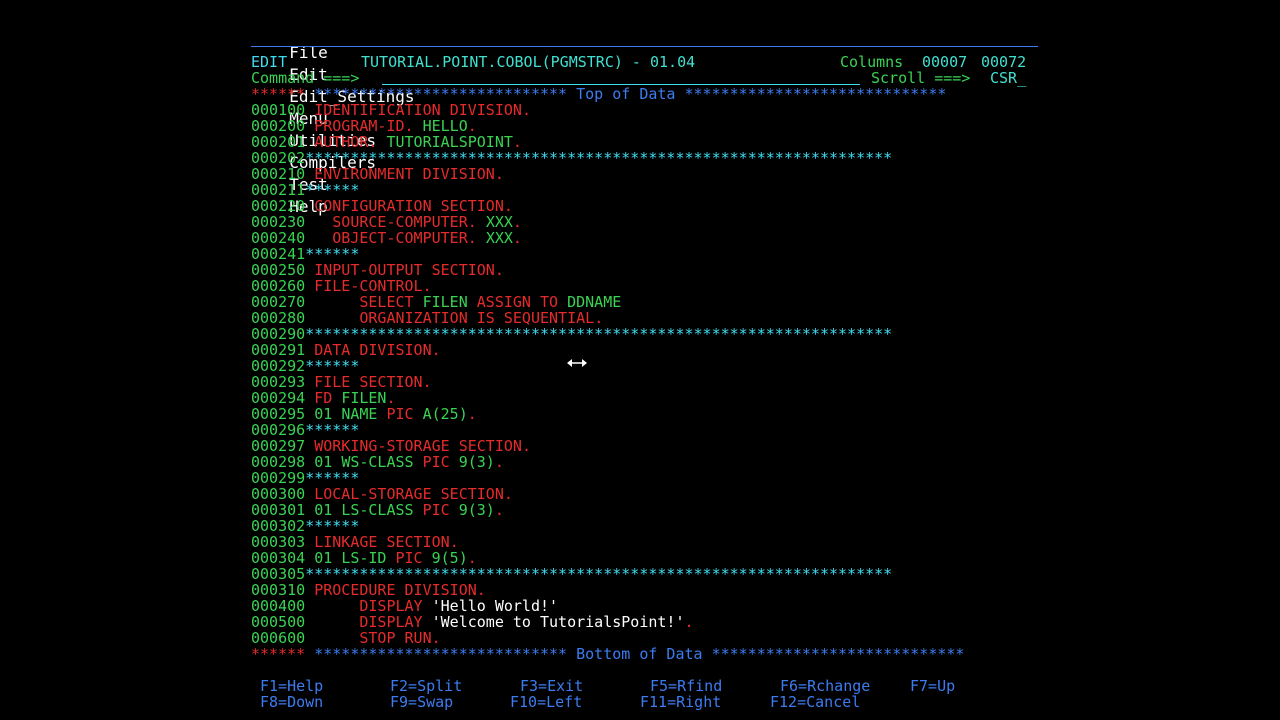  Describe the element at coordinates (404, 606) in the screenshot. I see `source-line: 000400 DISPLAY 'Hello World!'` at that location.